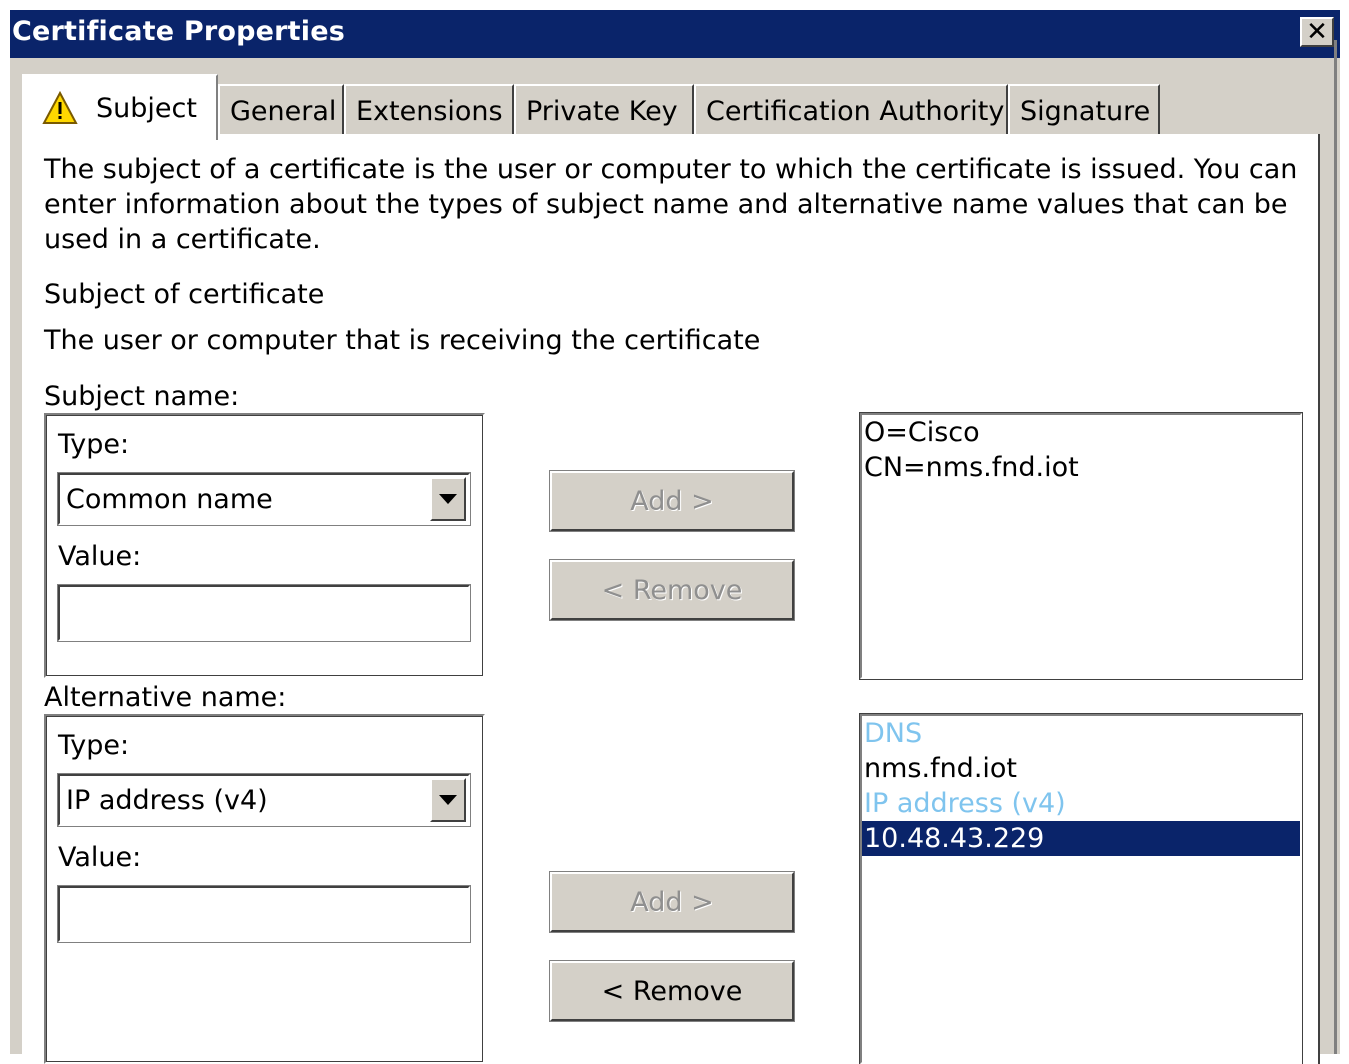  I want to click on close-button: ✕, so click(1317, 32).